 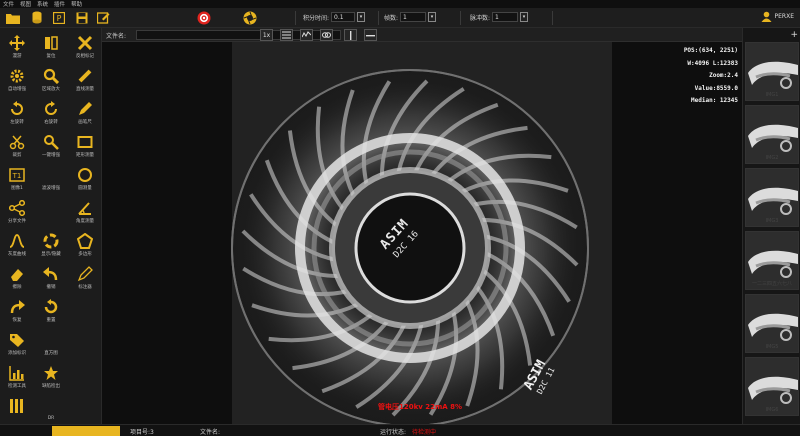 I want to click on tool-undo: 撤销, so click(x=51, y=278).